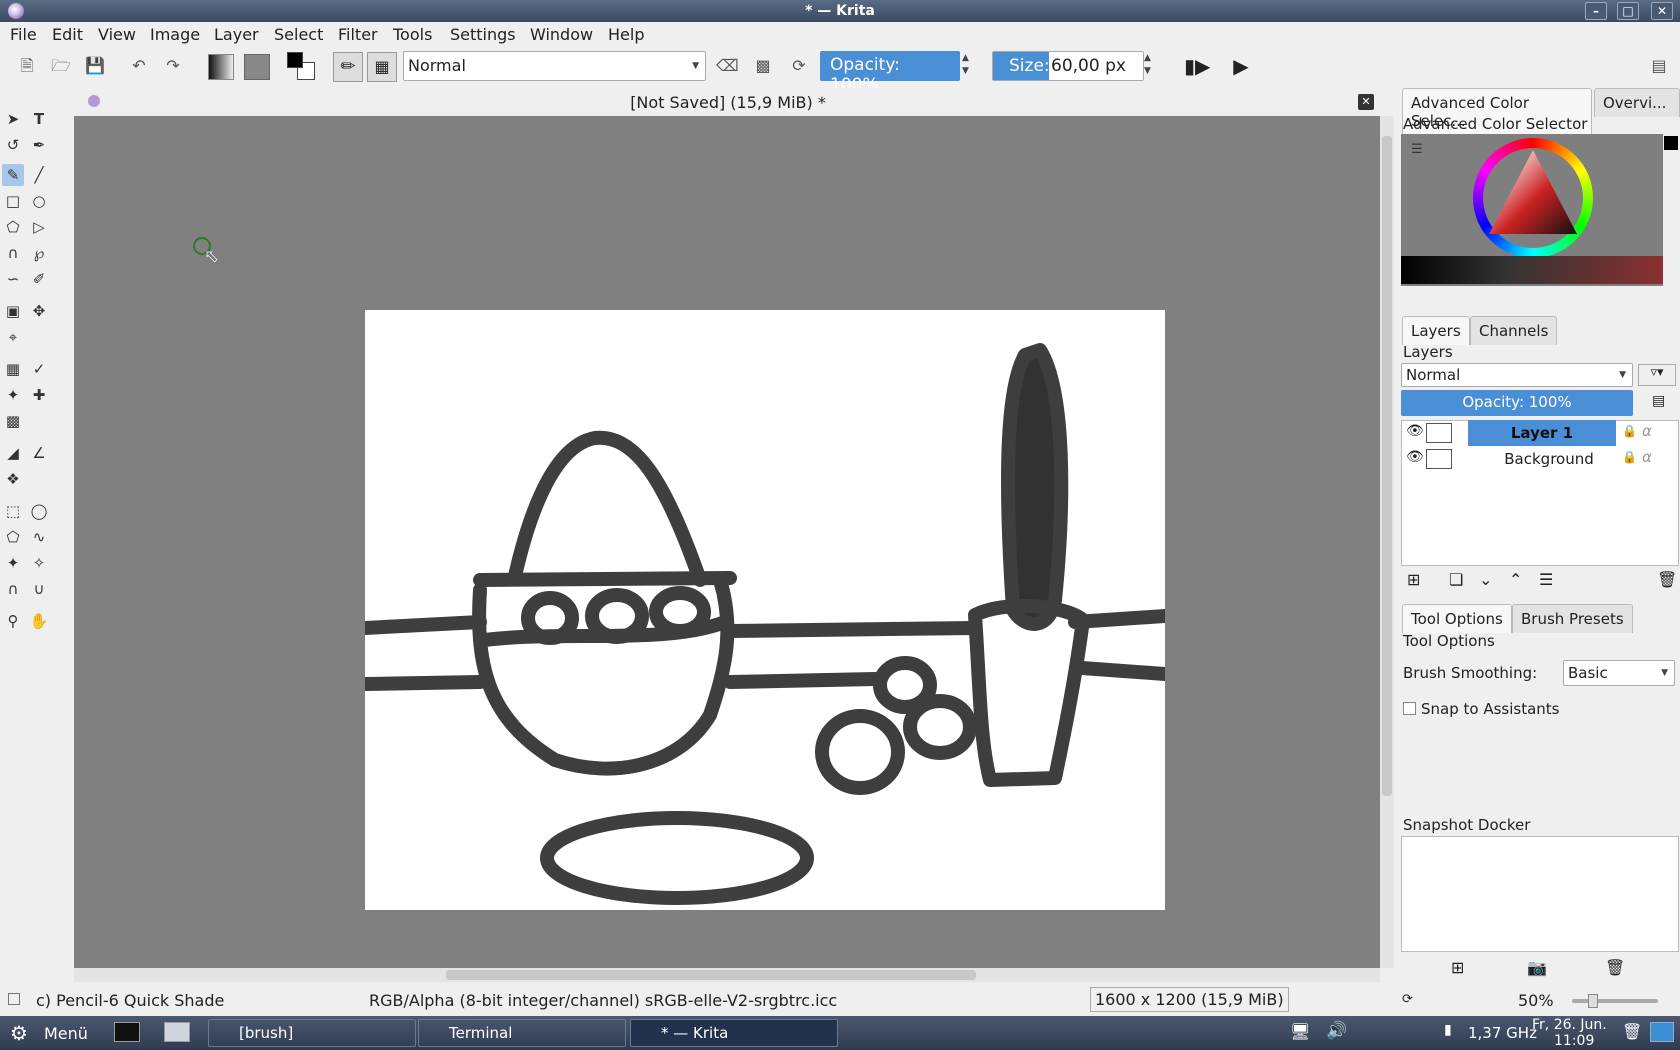 Image resolution: width=1680 pixels, height=1050 pixels. I want to click on gradient-tool-icon: ▦, so click(13, 369).